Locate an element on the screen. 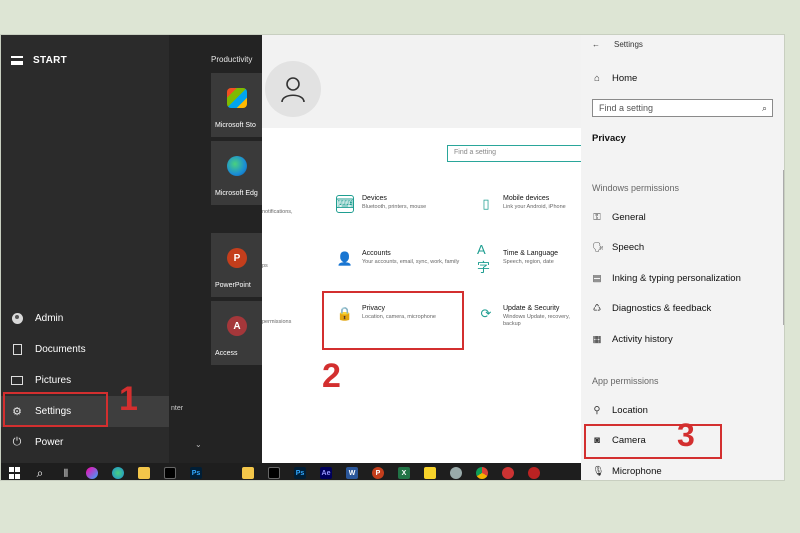 This screenshot has width=800, height=533. rail-item-label: Documents is located at coordinates (60, 349).